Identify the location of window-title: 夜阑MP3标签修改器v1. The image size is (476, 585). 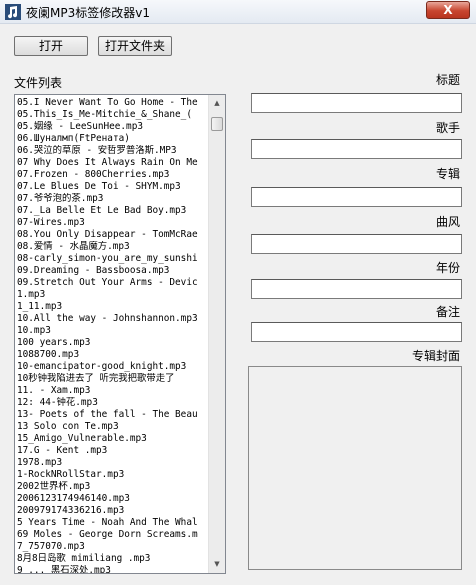
(88, 13).